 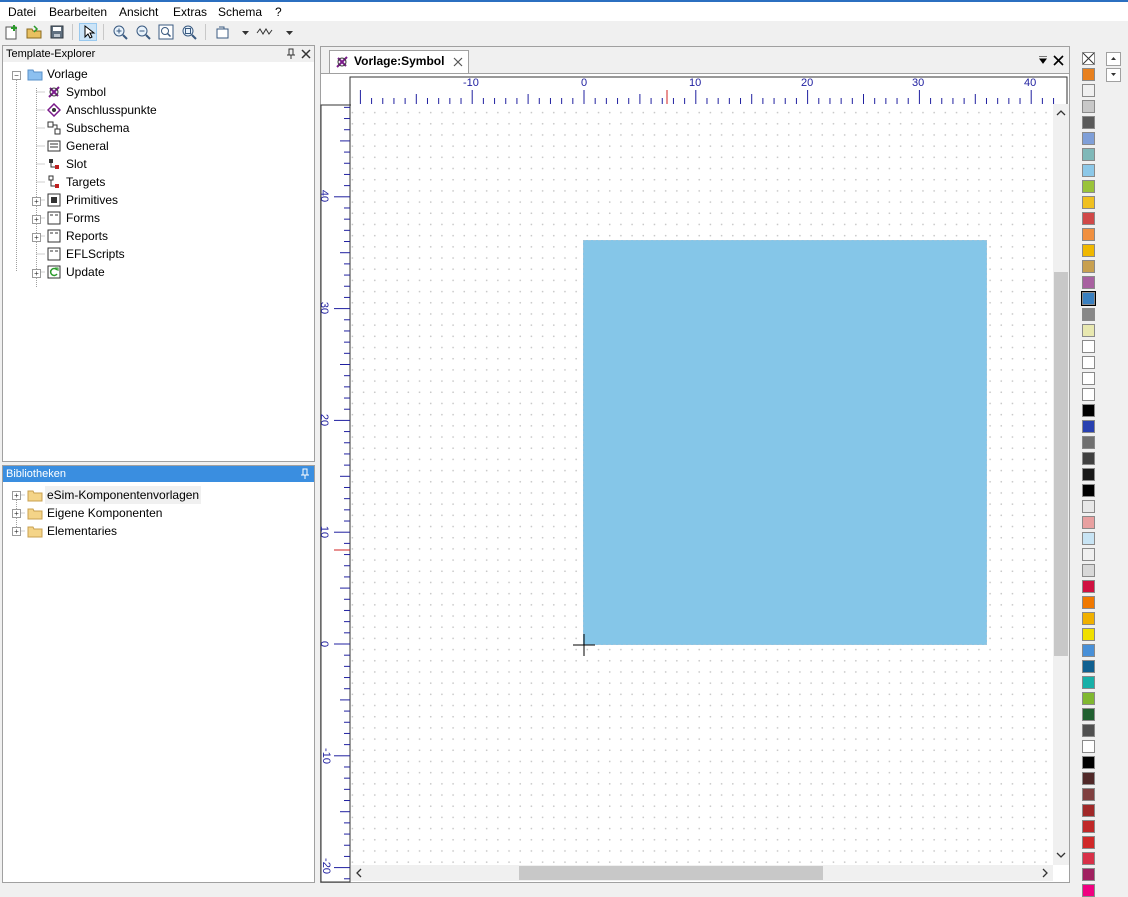 I want to click on tree-item-symbol: Symbol, so click(x=86, y=92).